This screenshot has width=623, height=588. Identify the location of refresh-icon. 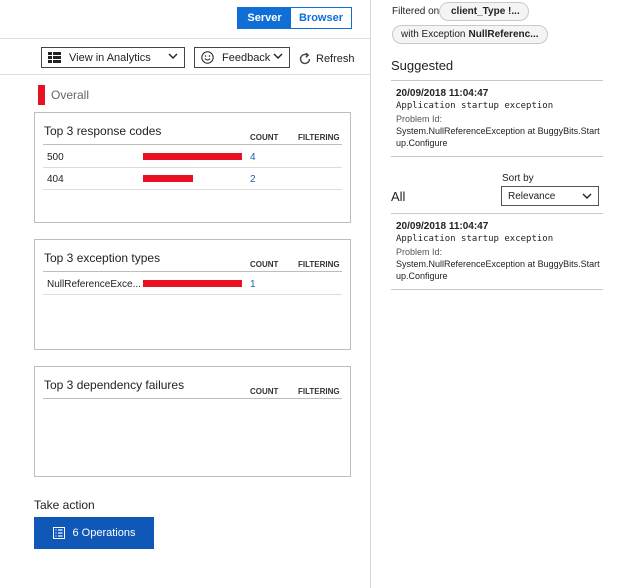
(305, 58).